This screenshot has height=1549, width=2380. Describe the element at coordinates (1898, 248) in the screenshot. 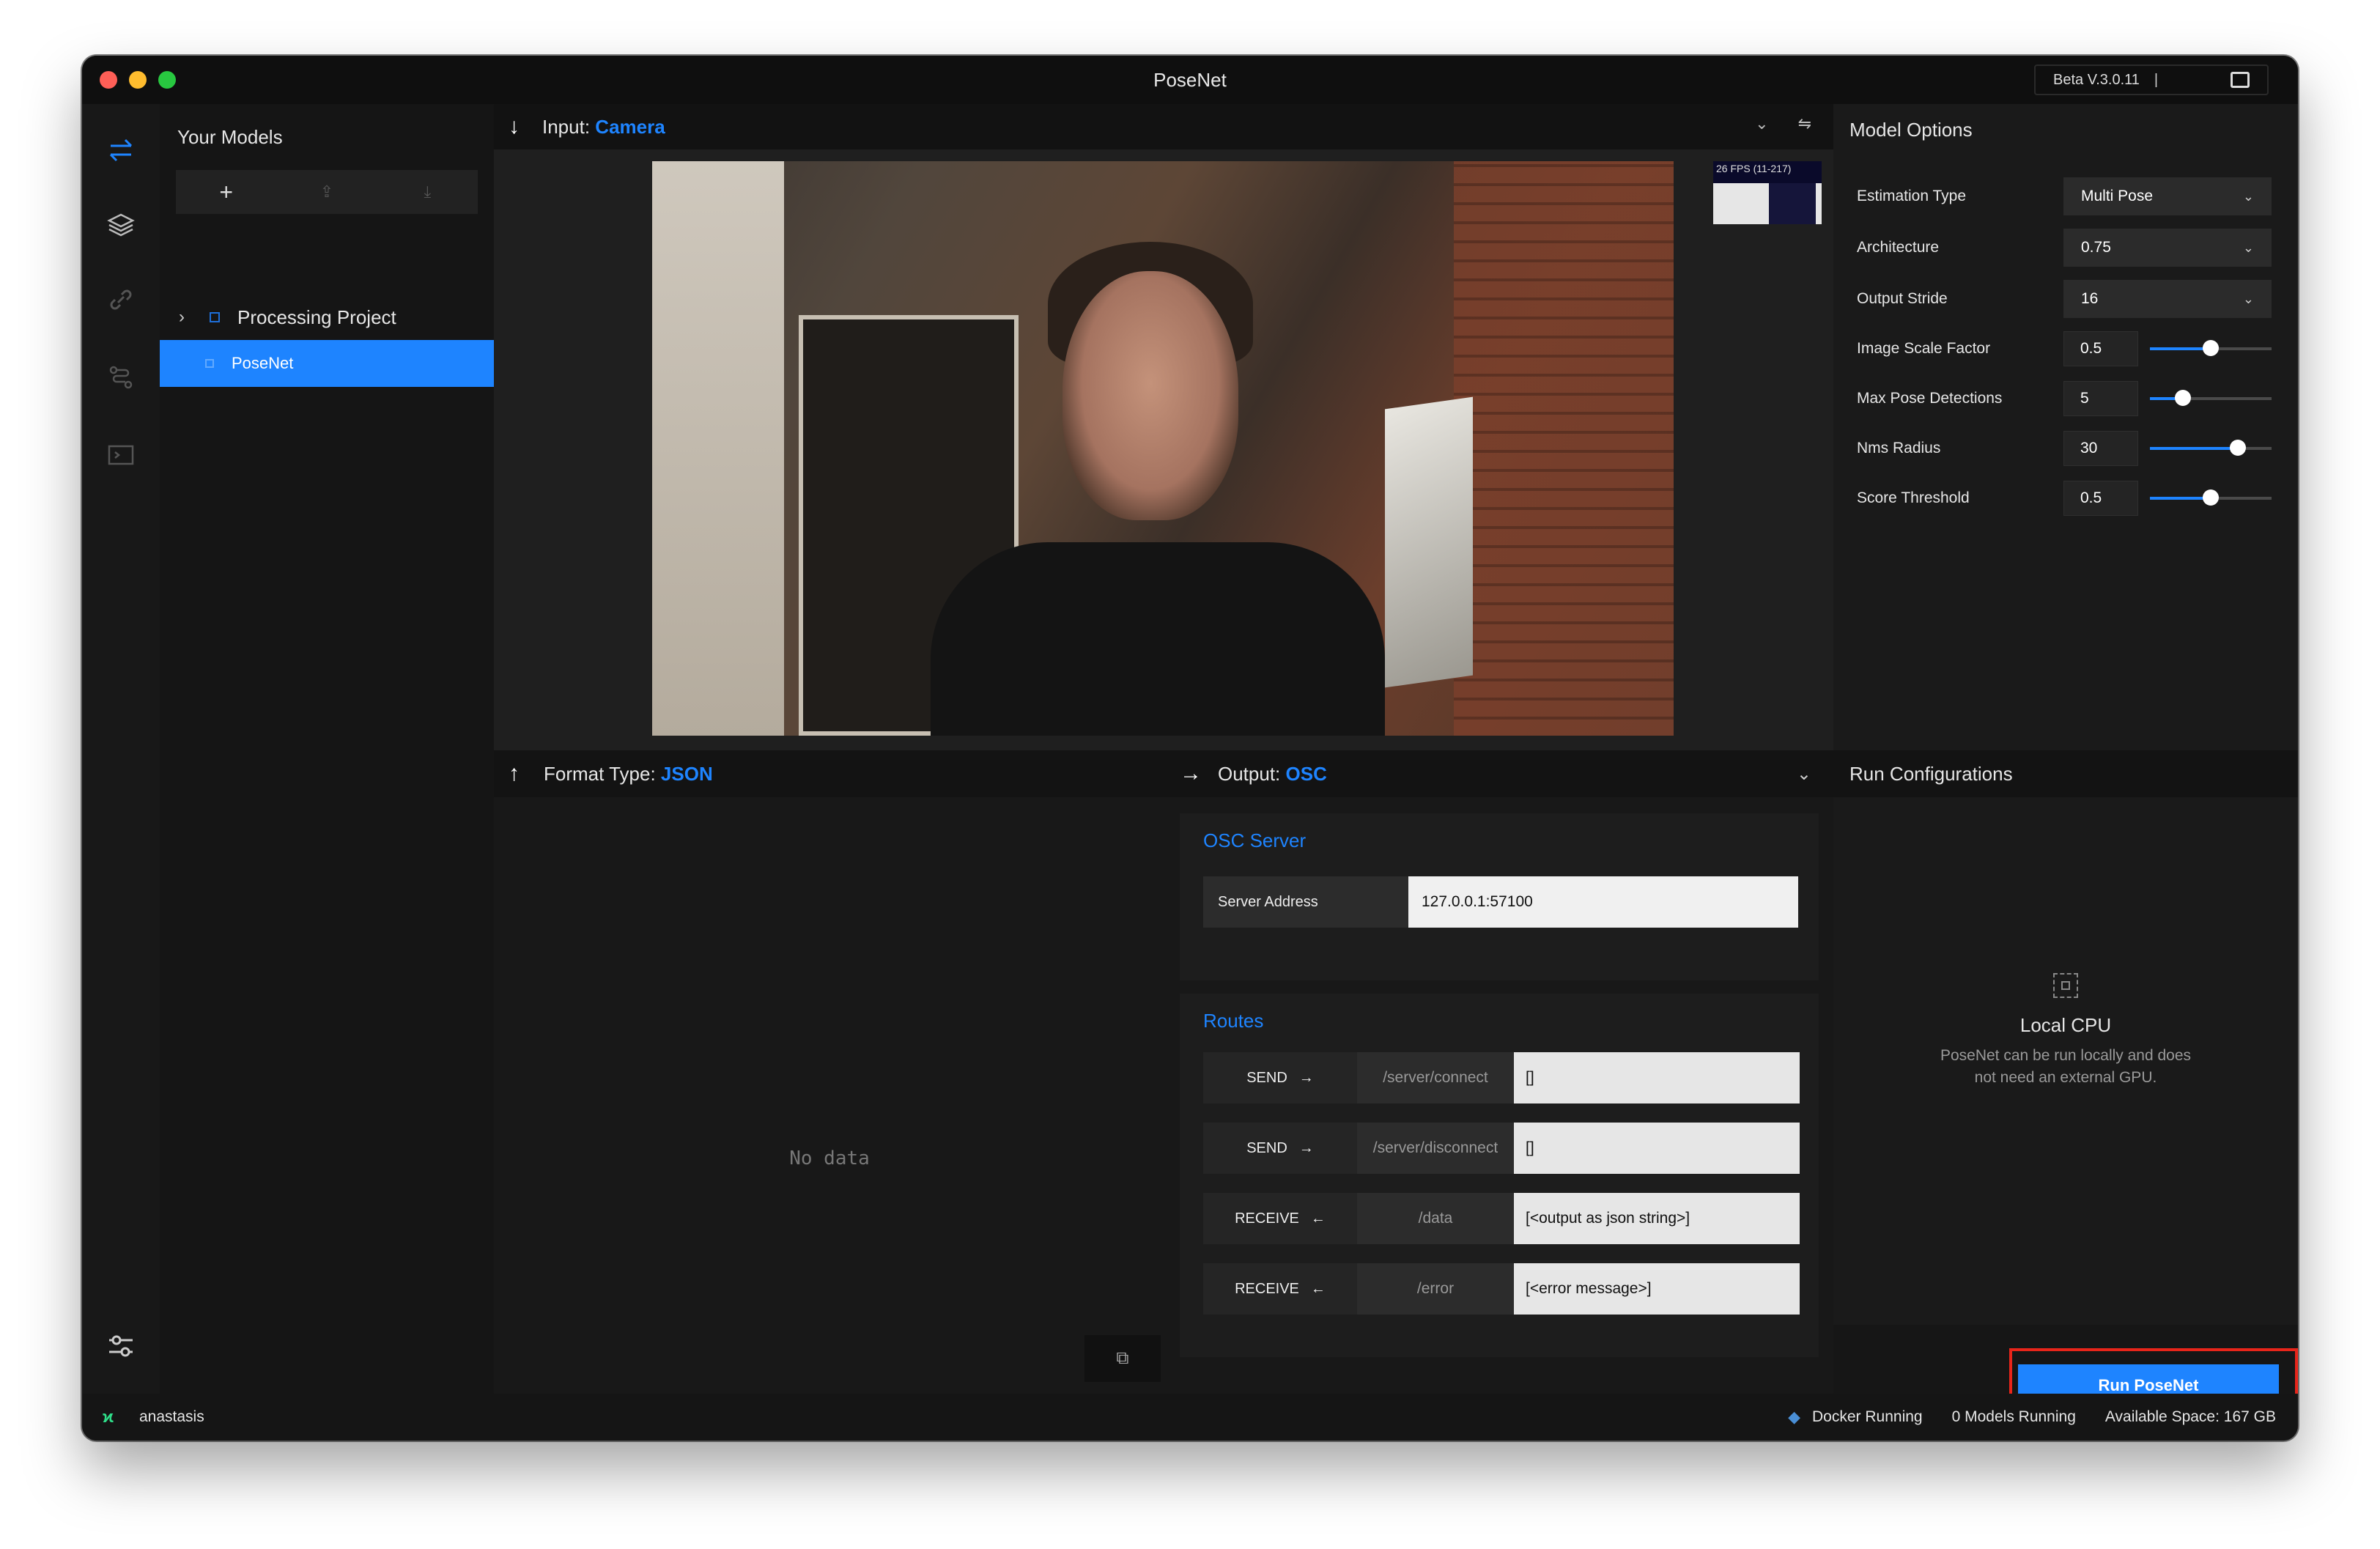

I see `option-label: Architecture` at that location.